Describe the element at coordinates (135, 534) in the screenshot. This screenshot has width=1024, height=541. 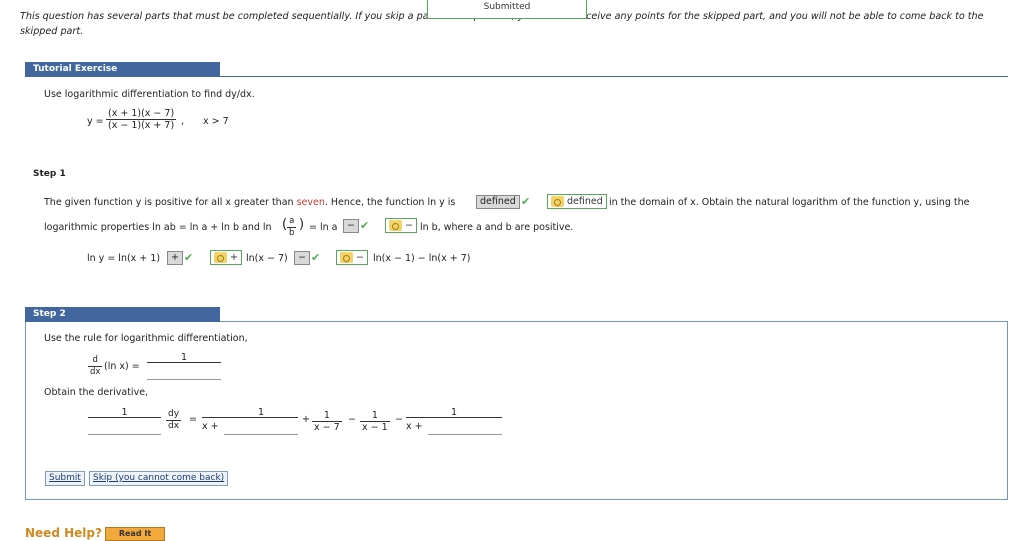
I see `read-it-button: Read It` at that location.